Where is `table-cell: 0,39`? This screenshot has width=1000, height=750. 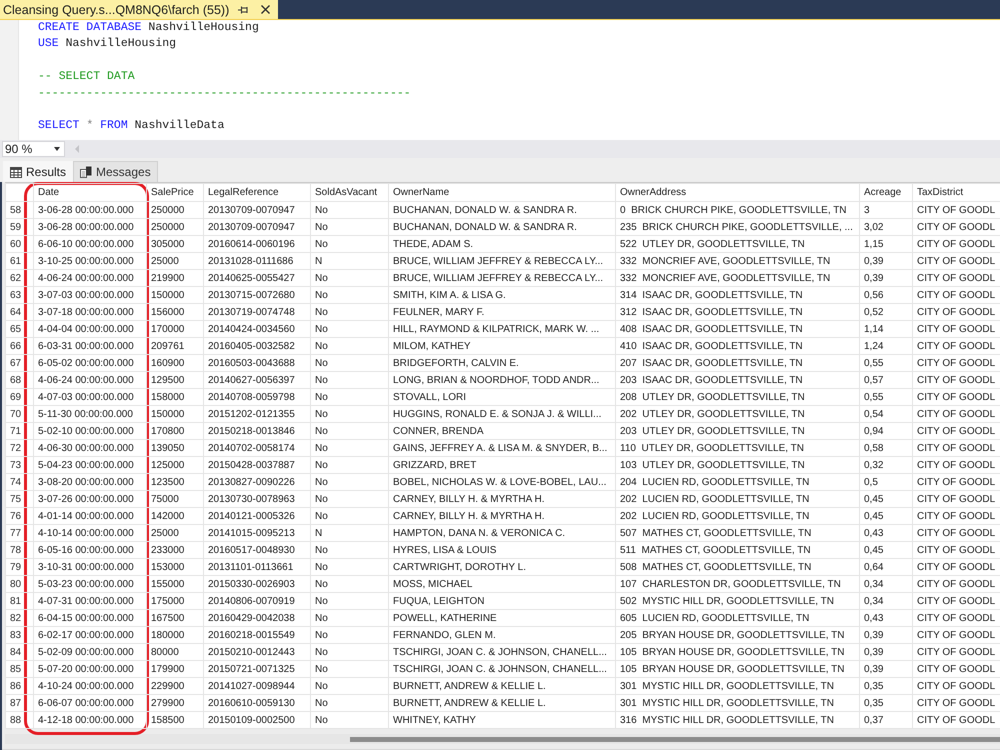
table-cell: 0,39 is located at coordinates (886, 261).